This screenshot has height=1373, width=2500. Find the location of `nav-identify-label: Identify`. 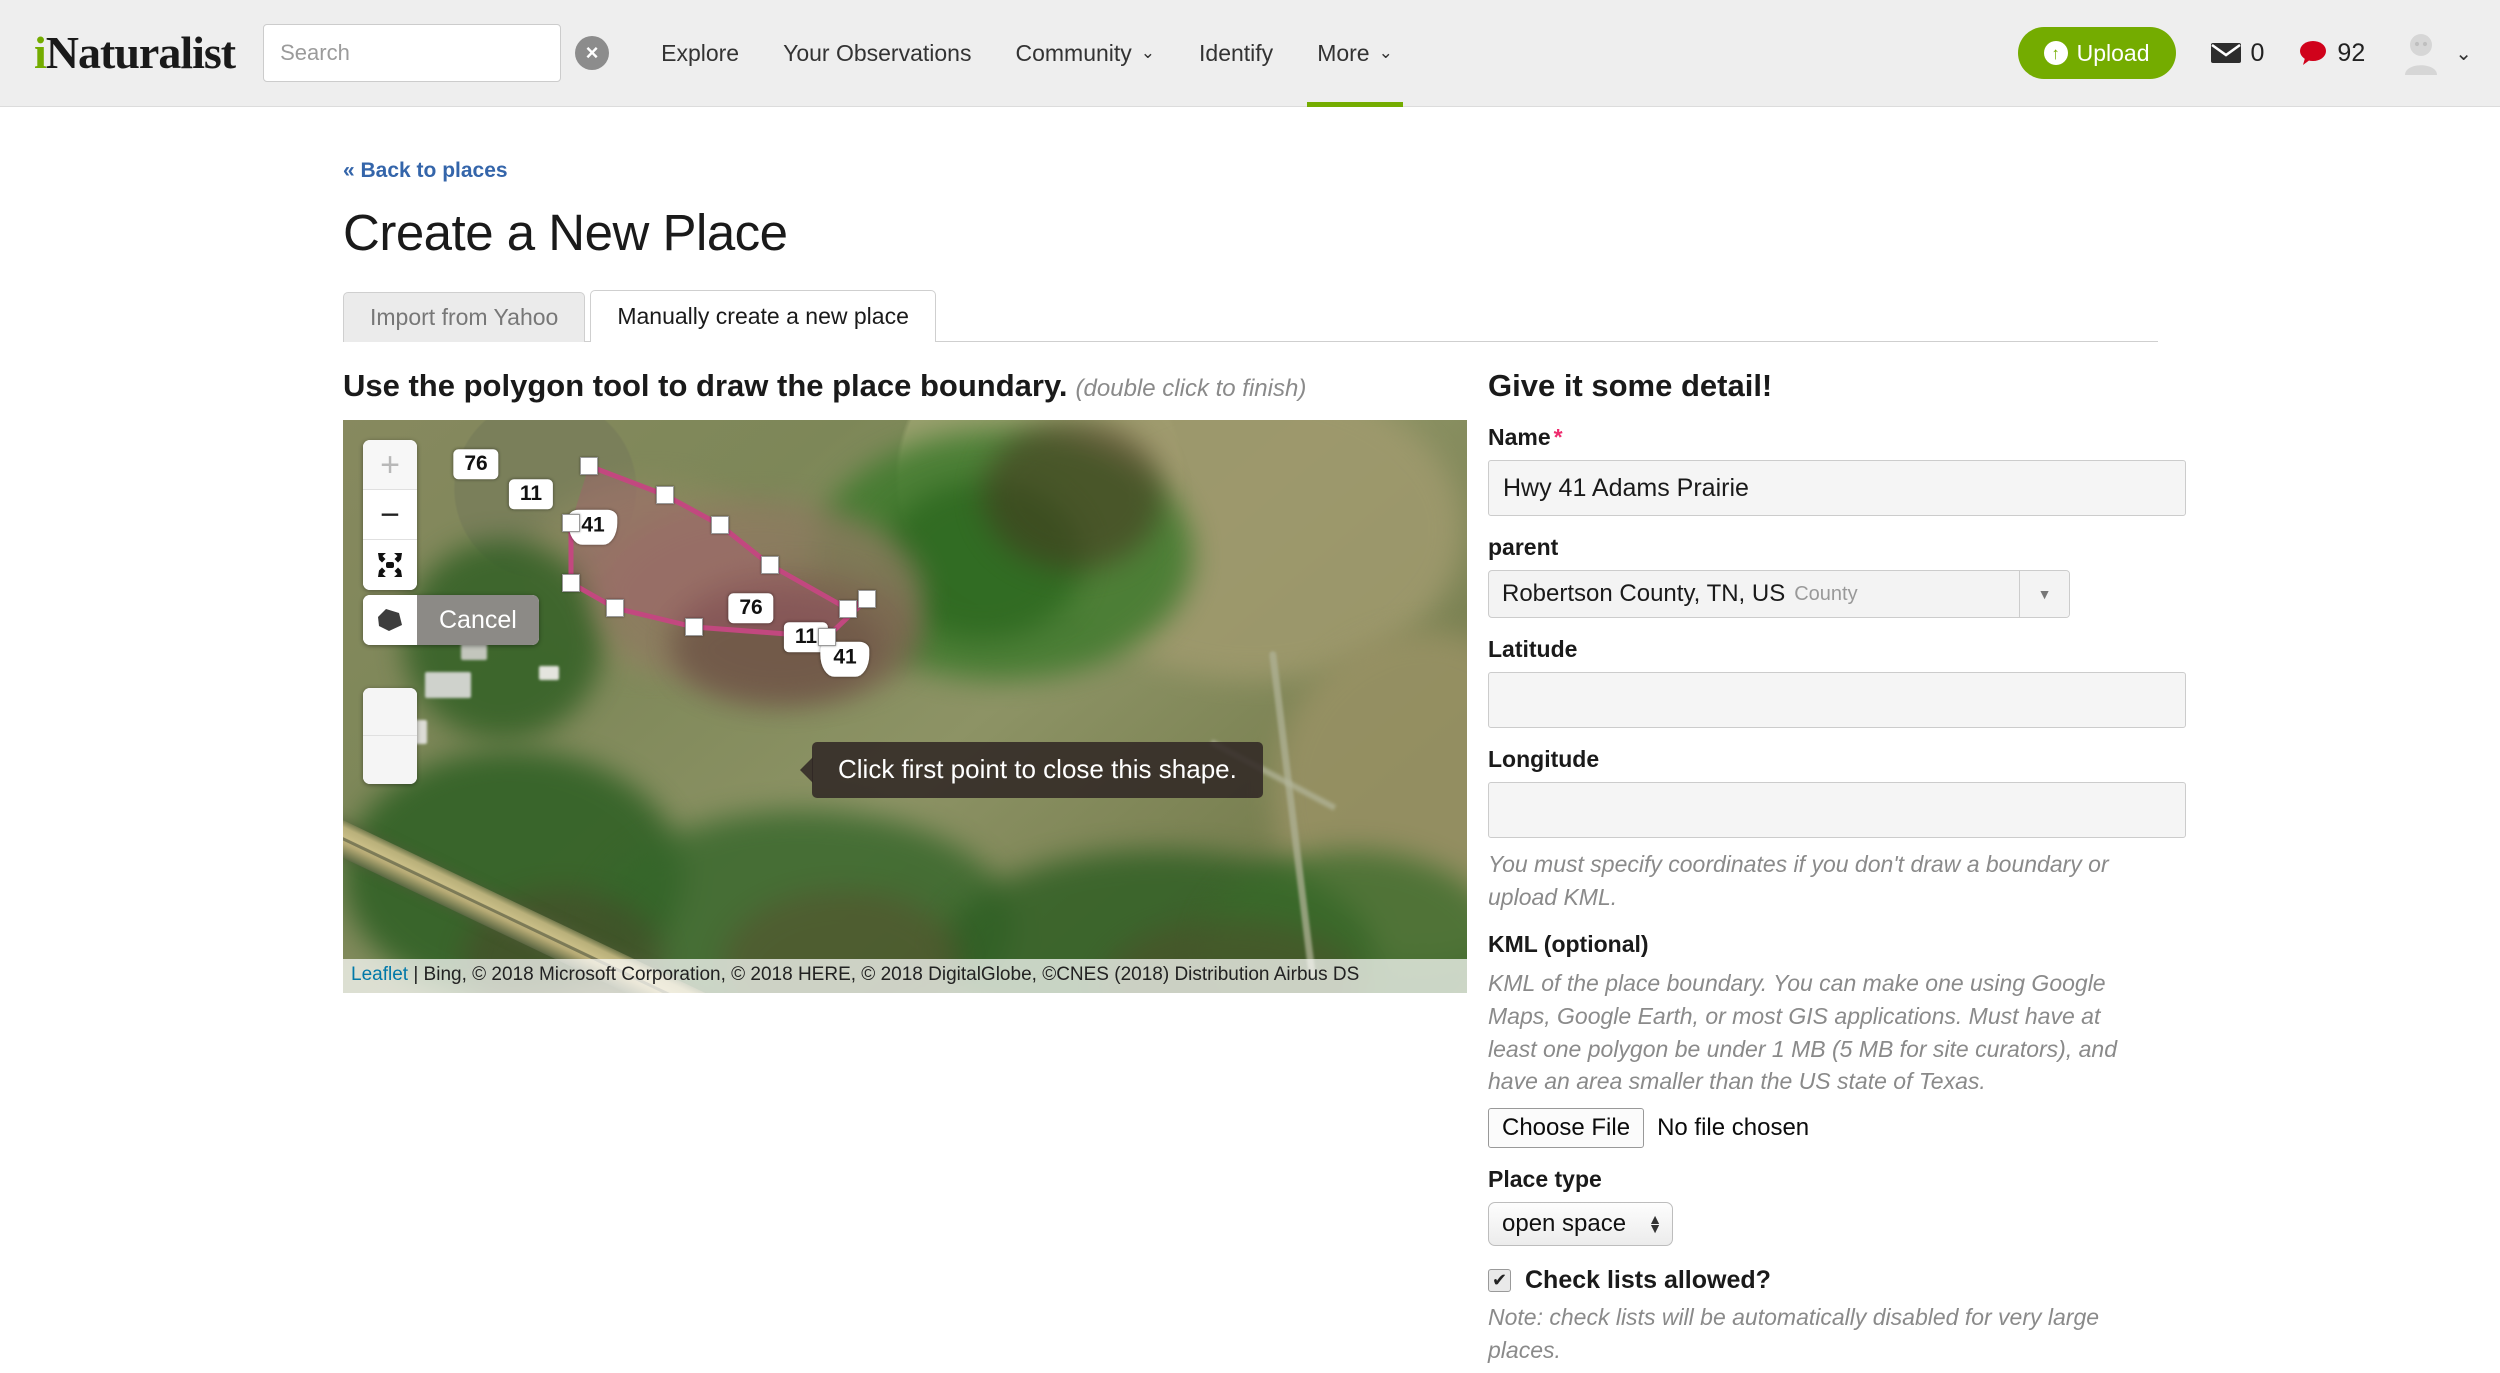

nav-identify-label: Identify is located at coordinates (1236, 52).